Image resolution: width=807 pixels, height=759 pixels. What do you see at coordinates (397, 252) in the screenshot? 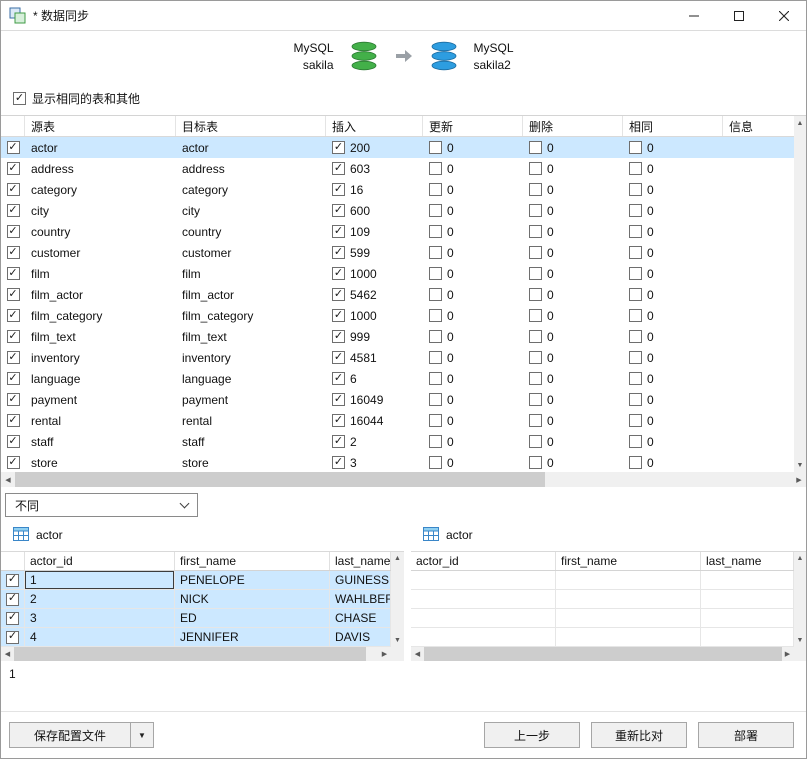
I see `table-row: customercustomer599000` at bounding box center [397, 252].